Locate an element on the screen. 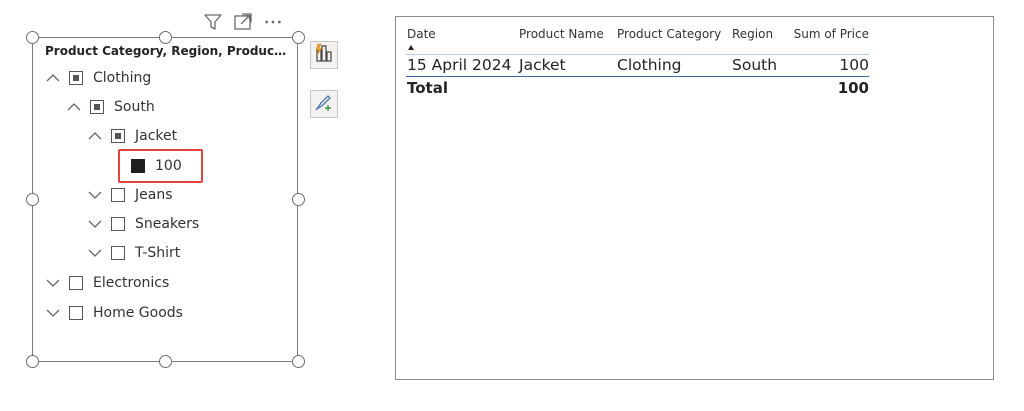  build-visual-icon is located at coordinates (324, 55).